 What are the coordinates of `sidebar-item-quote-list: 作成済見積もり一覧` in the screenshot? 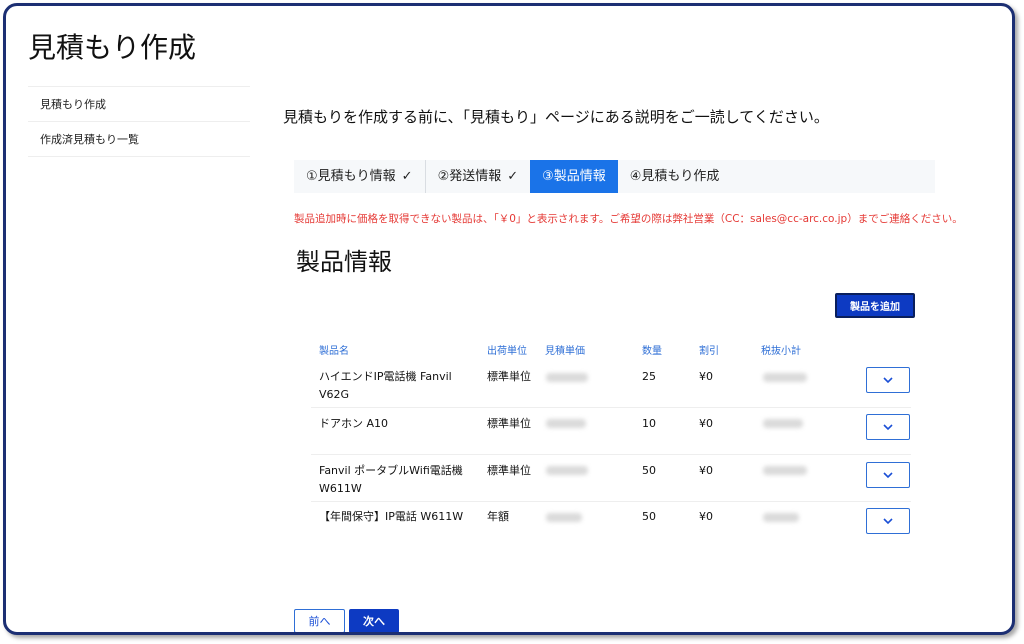 It's located at (139, 139).